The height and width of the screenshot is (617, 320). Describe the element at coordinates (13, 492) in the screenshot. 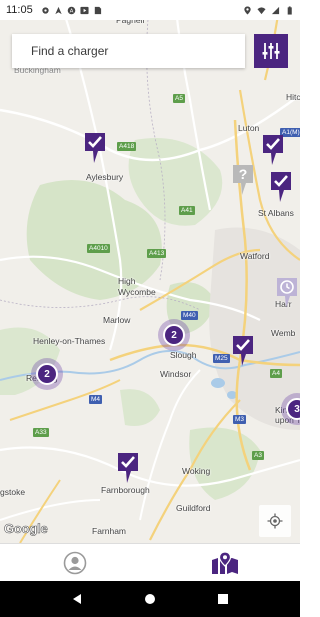

I see `place-label: gstoke` at that location.